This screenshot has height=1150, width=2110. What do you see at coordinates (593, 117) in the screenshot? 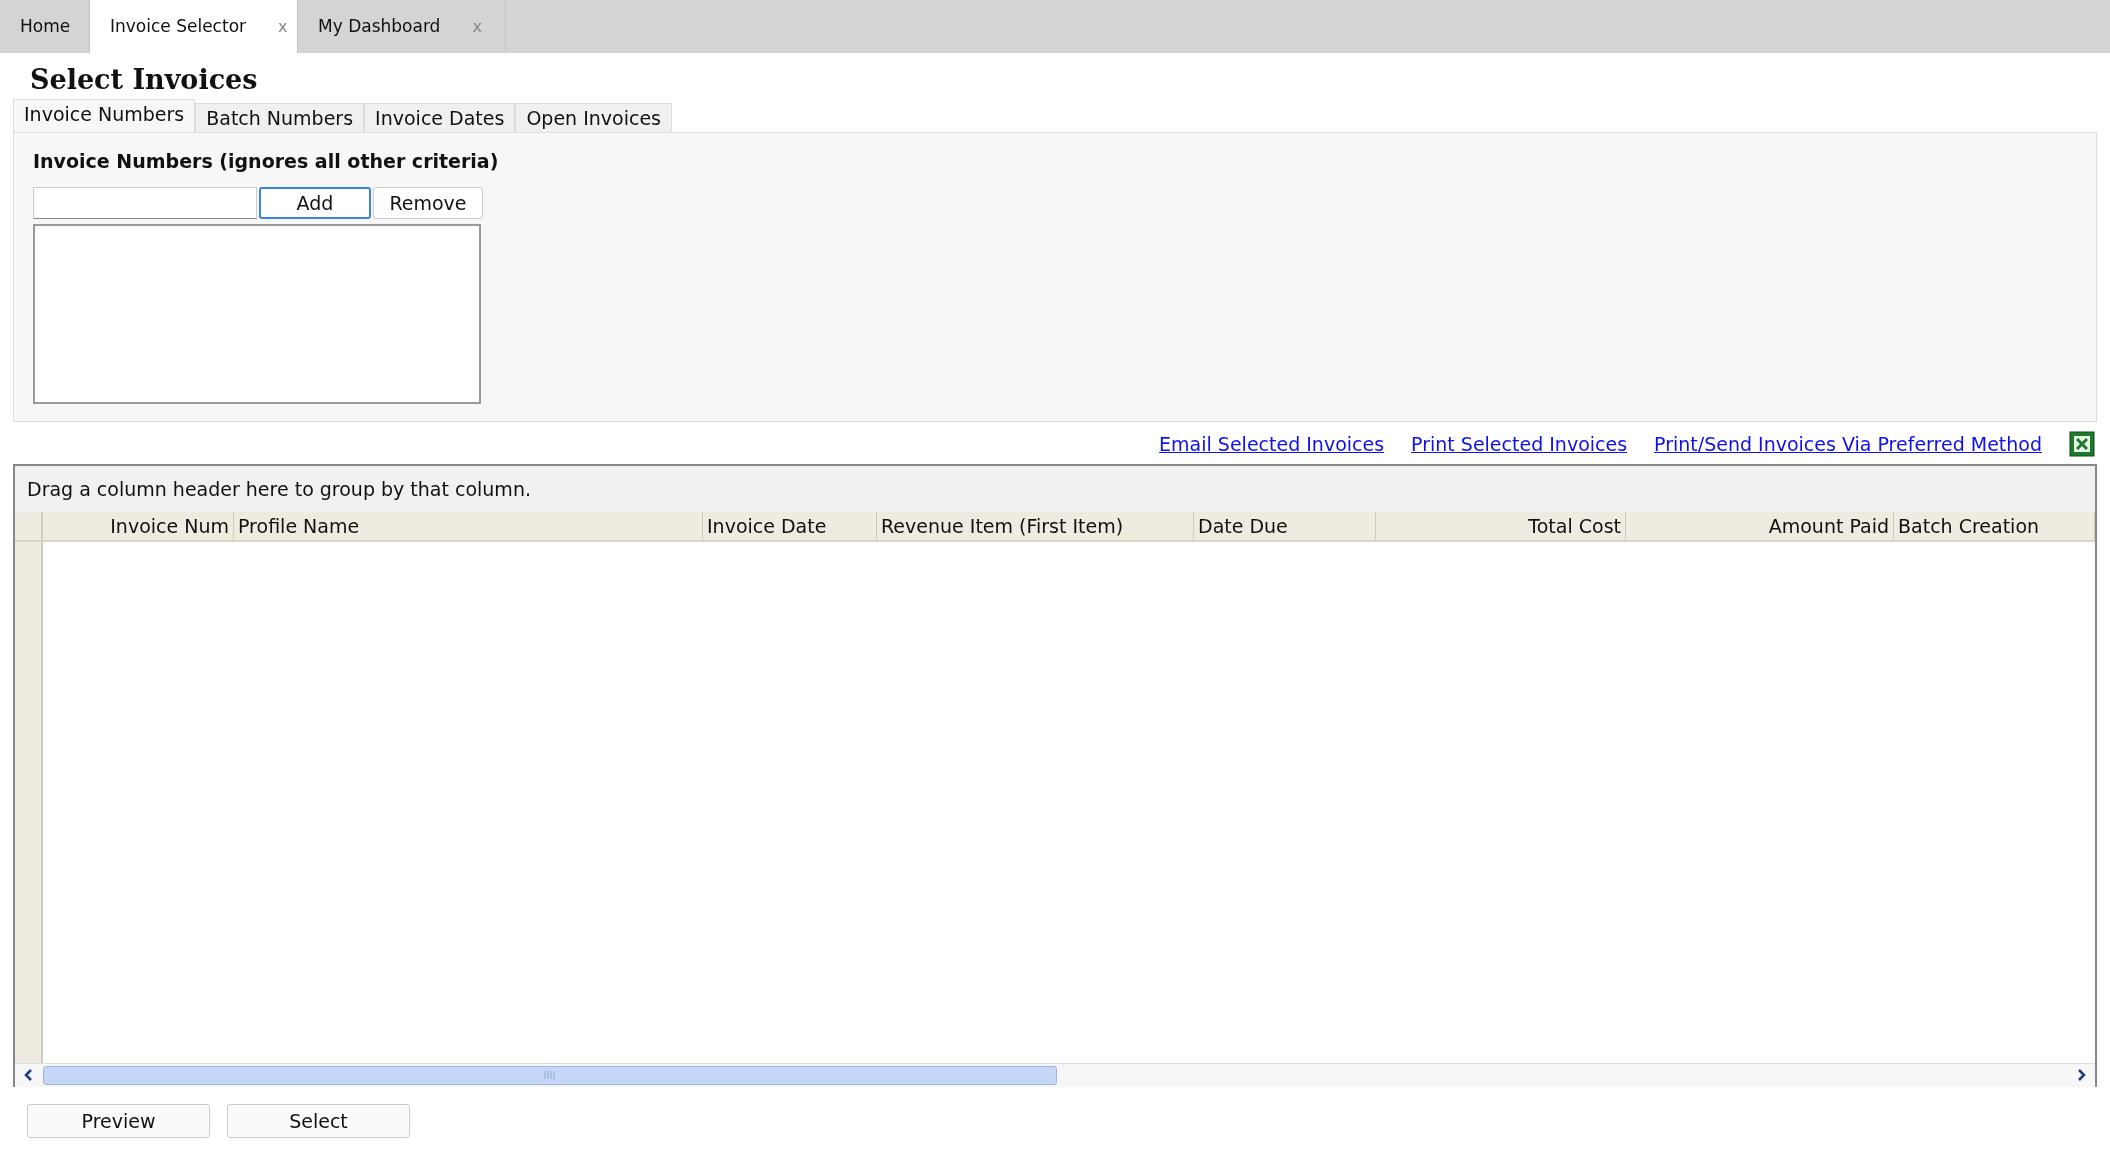
I see `criteria-tab: Open Invoices` at bounding box center [593, 117].